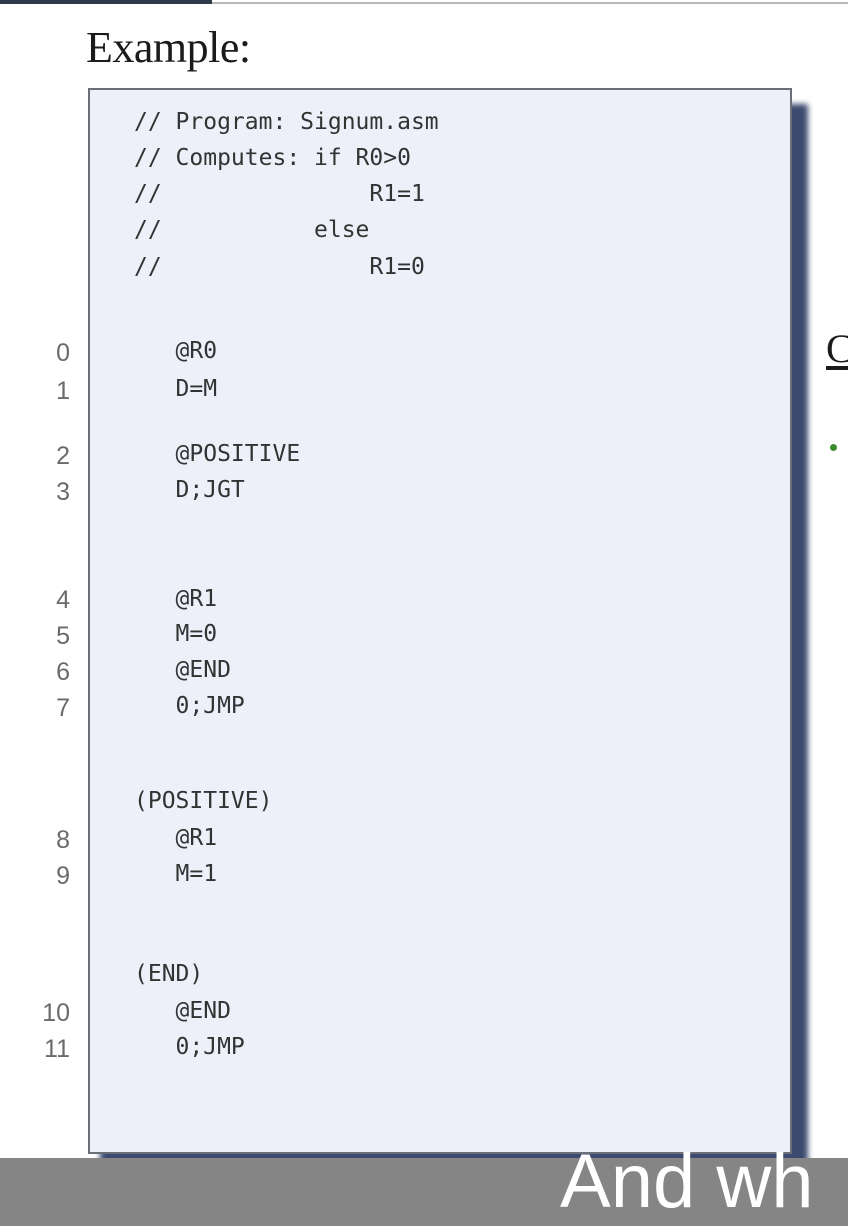  Describe the element at coordinates (63, 492) in the screenshot. I see `line-number: 3` at that location.